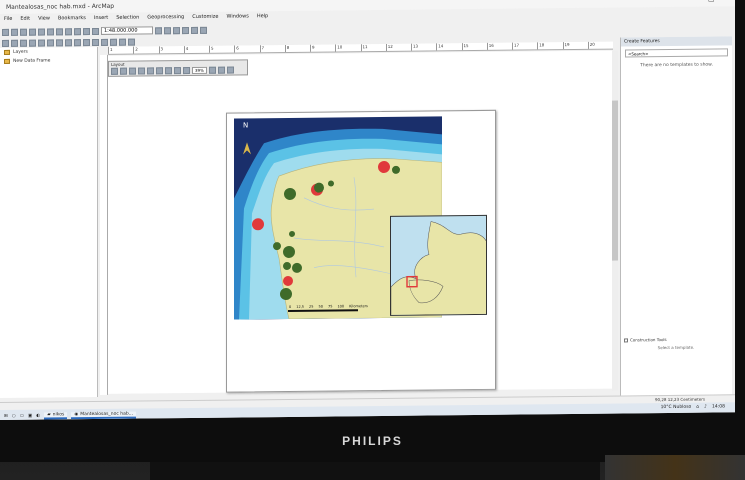  Describe the element at coordinates (575, 45) in the screenshot. I see `ruler-tick: 19` at that location.